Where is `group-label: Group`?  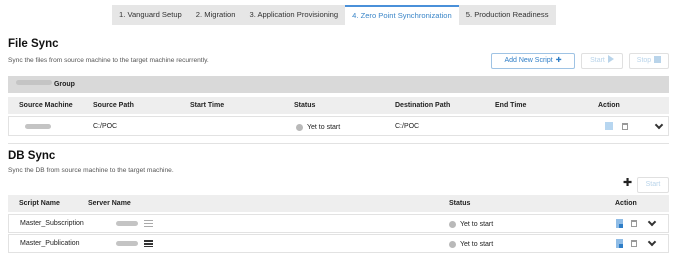
group-label: Group is located at coordinates (64, 84).